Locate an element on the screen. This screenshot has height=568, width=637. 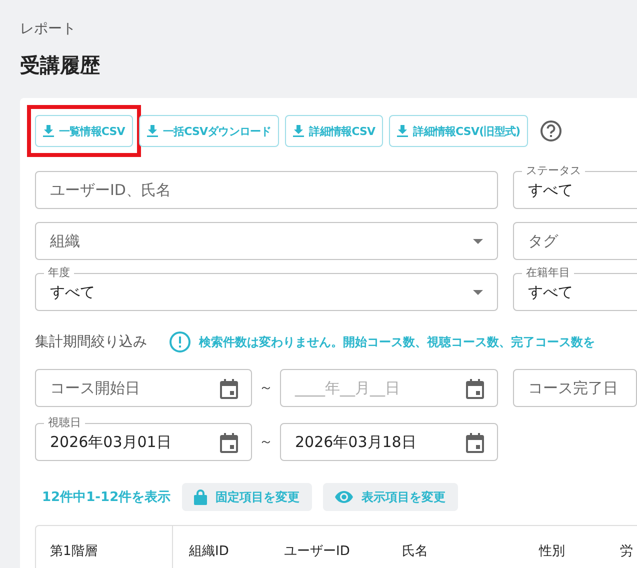
result-count: 12件中1-12件を表示 is located at coordinates (106, 497).